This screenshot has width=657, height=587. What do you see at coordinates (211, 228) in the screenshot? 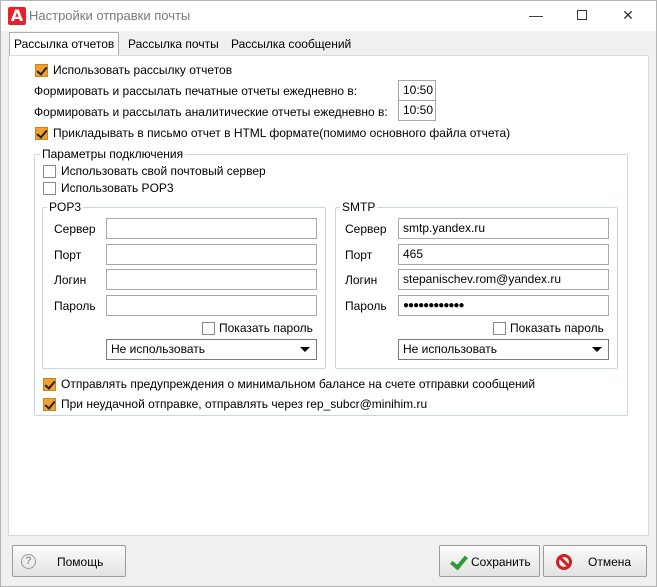
I see `pop3-server-input` at bounding box center [211, 228].